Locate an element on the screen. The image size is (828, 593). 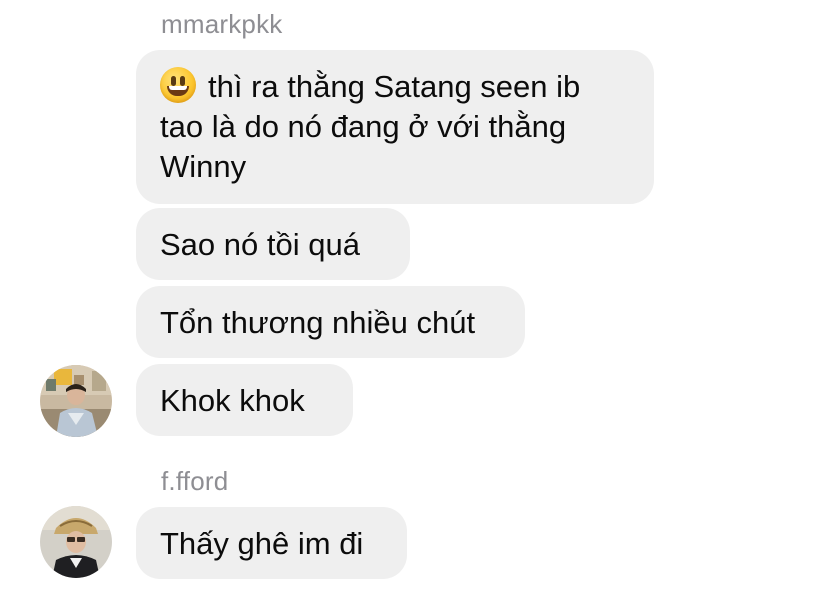
message-bubble: Tổn thương nhiều chút is located at coordinates (330, 322).